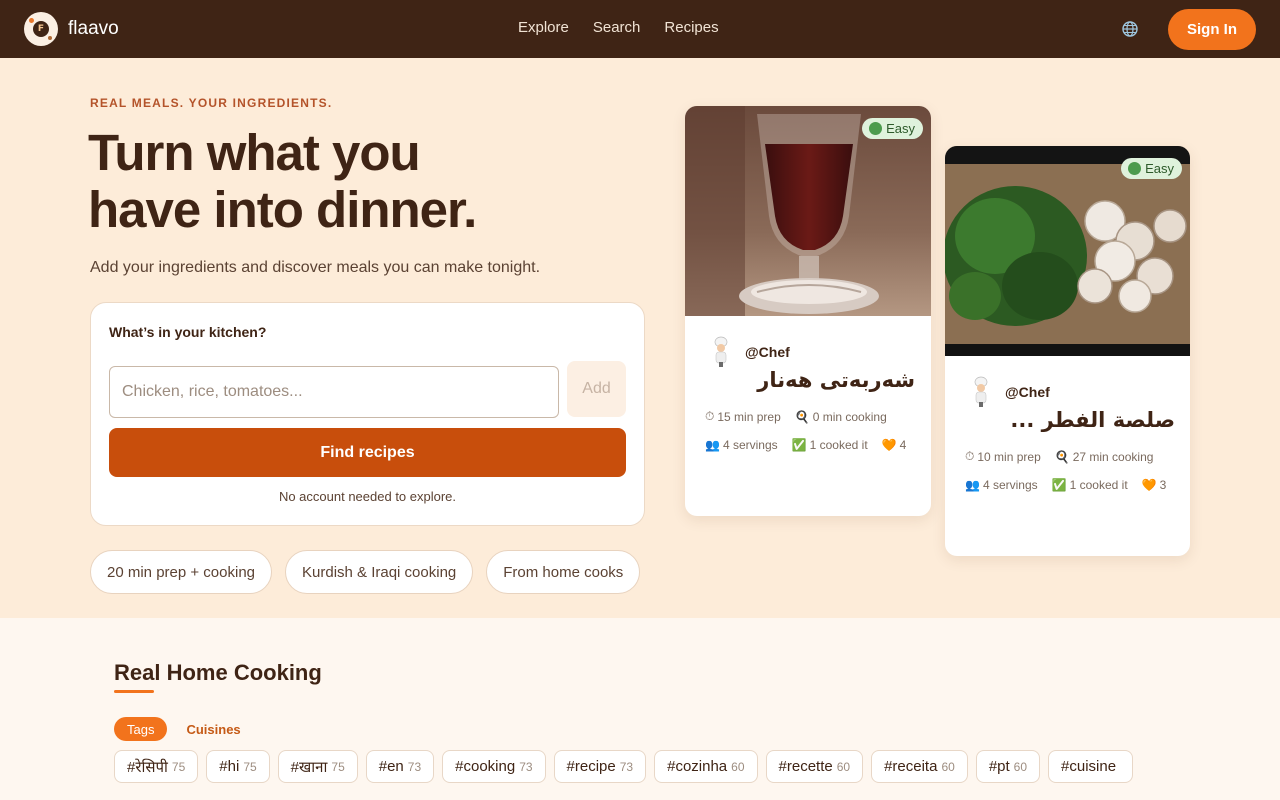 Image resolution: width=1280 pixels, height=800 pixels. I want to click on tag-chip: #pt 60, so click(1008, 766).